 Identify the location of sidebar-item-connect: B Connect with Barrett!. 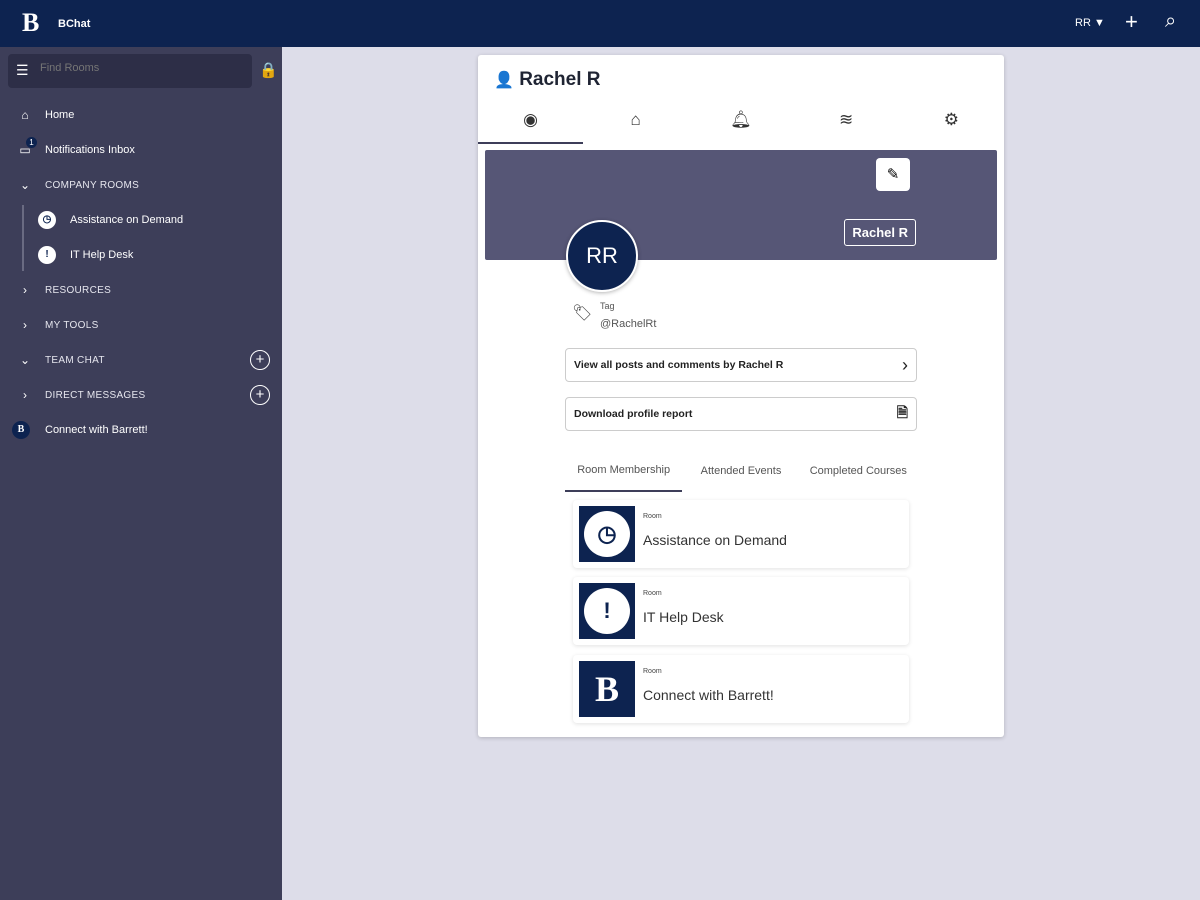
(141, 430).